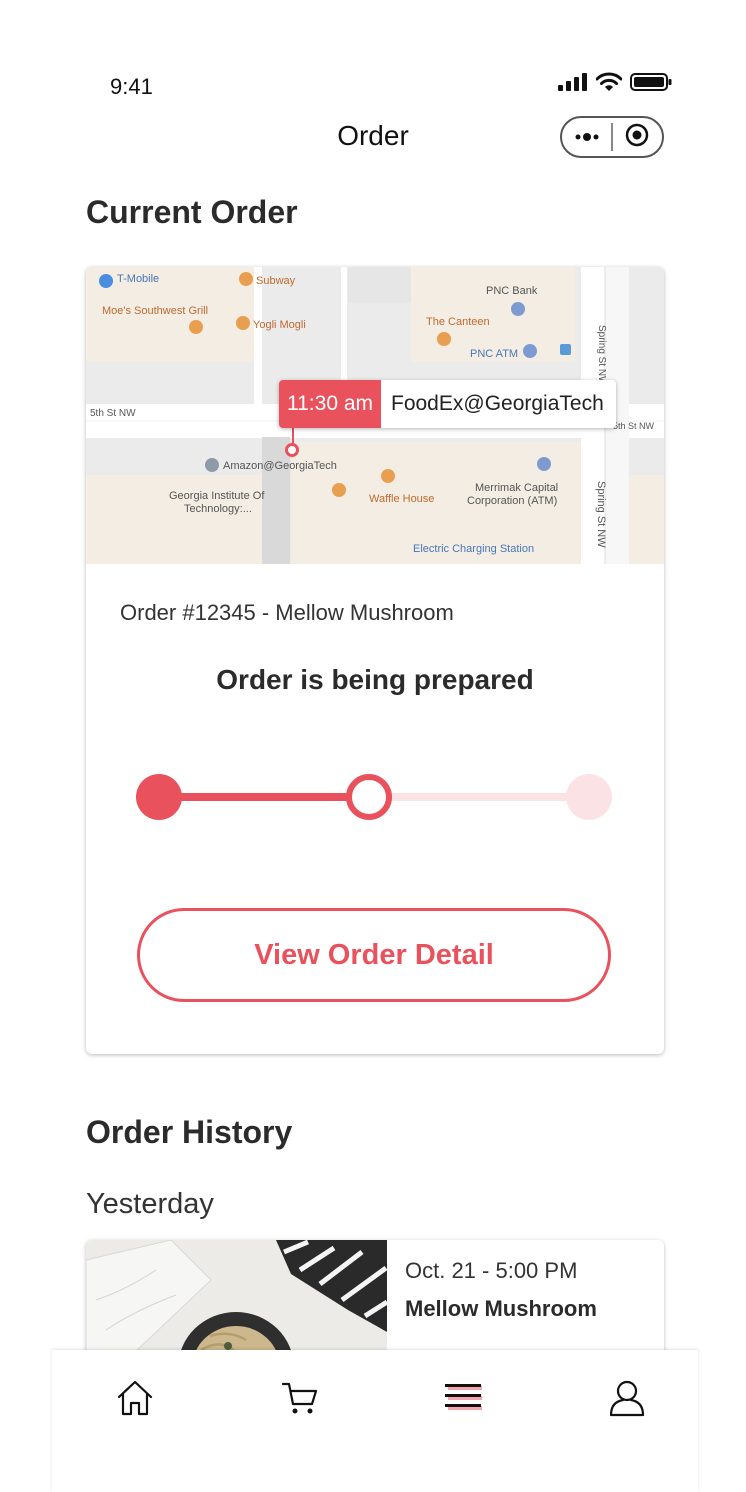  I want to click on close-miniapp-button, so click(637, 137).